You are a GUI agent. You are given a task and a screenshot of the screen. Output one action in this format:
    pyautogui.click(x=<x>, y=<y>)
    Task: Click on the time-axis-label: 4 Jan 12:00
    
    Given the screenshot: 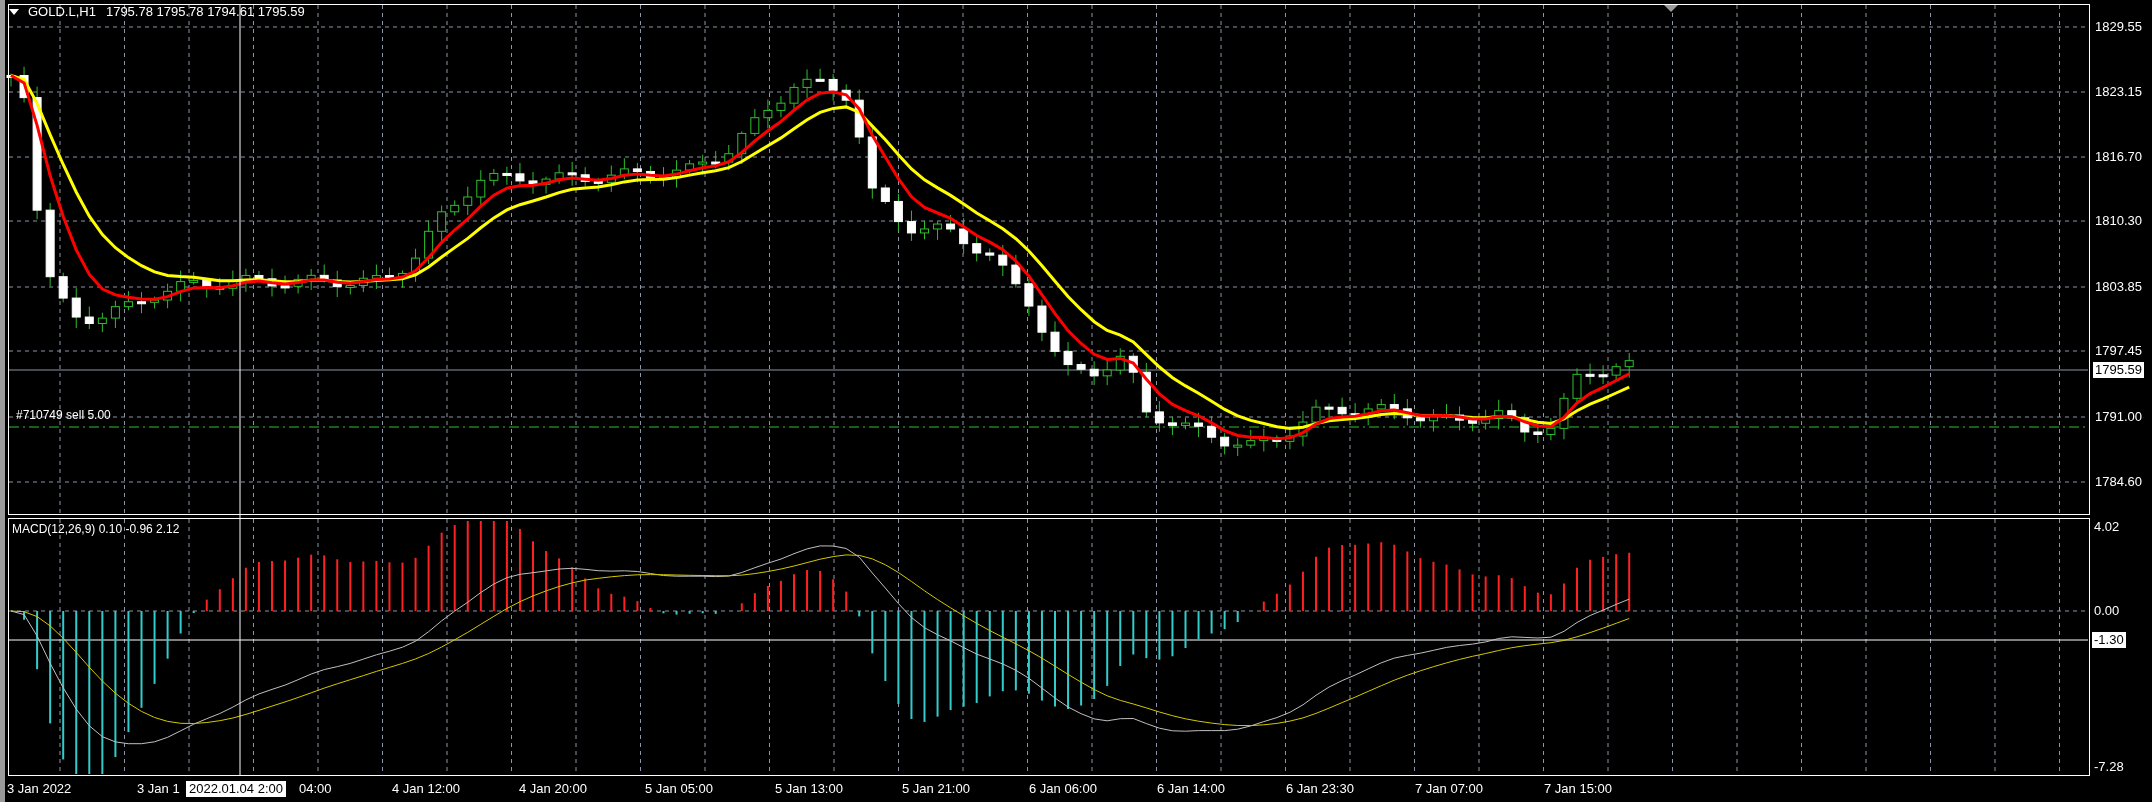 What is the action you would take?
    pyautogui.click(x=426, y=789)
    